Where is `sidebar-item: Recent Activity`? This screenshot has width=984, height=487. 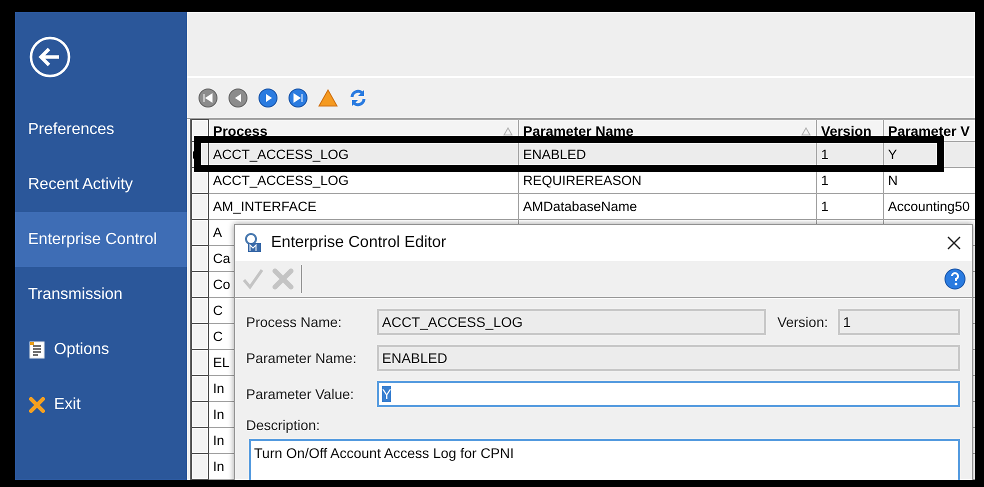 sidebar-item: Recent Activity is located at coordinates (101, 184).